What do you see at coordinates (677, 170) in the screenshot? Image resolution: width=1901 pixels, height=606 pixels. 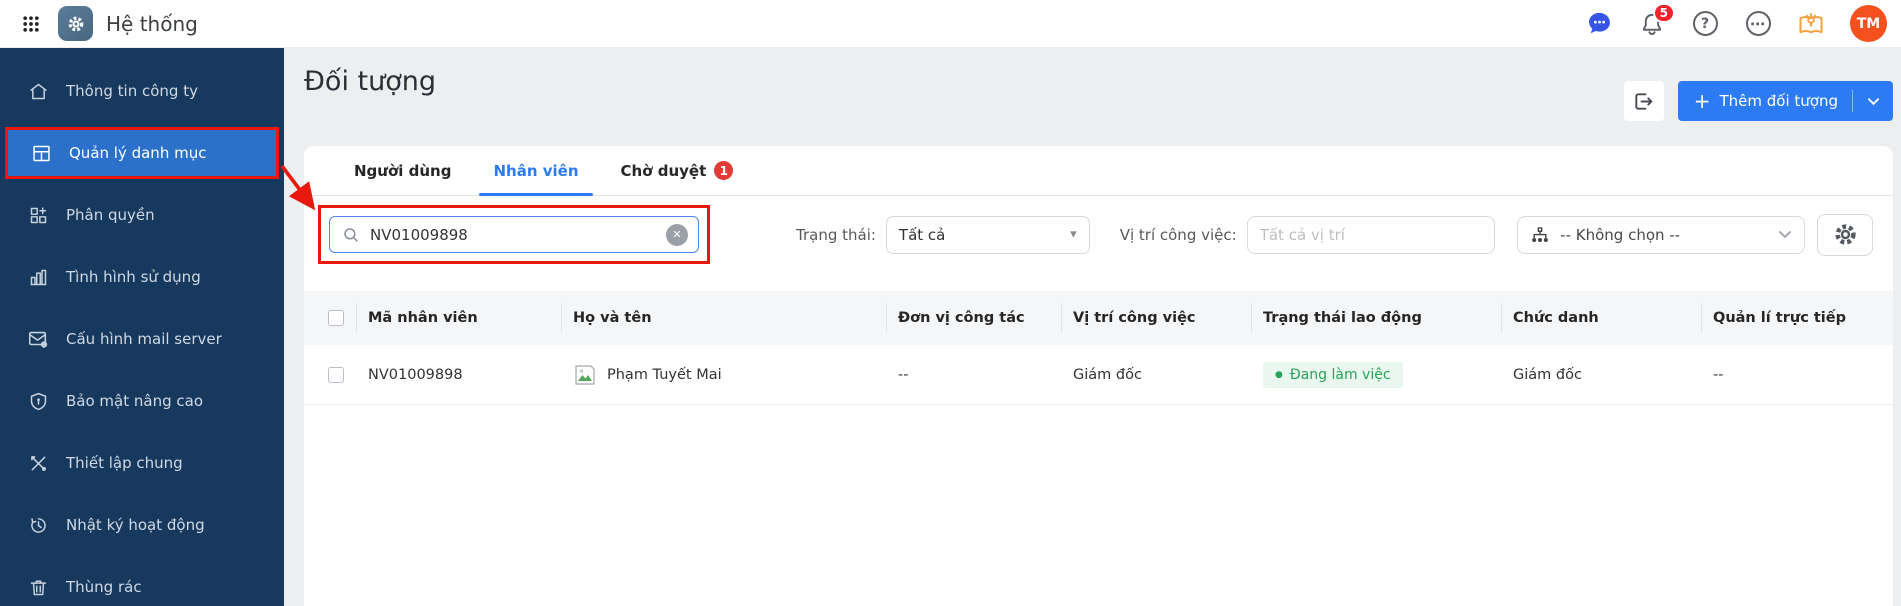 I see `tab-cho-duyet: Chờ duyệt 1` at bounding box center [677, 170].